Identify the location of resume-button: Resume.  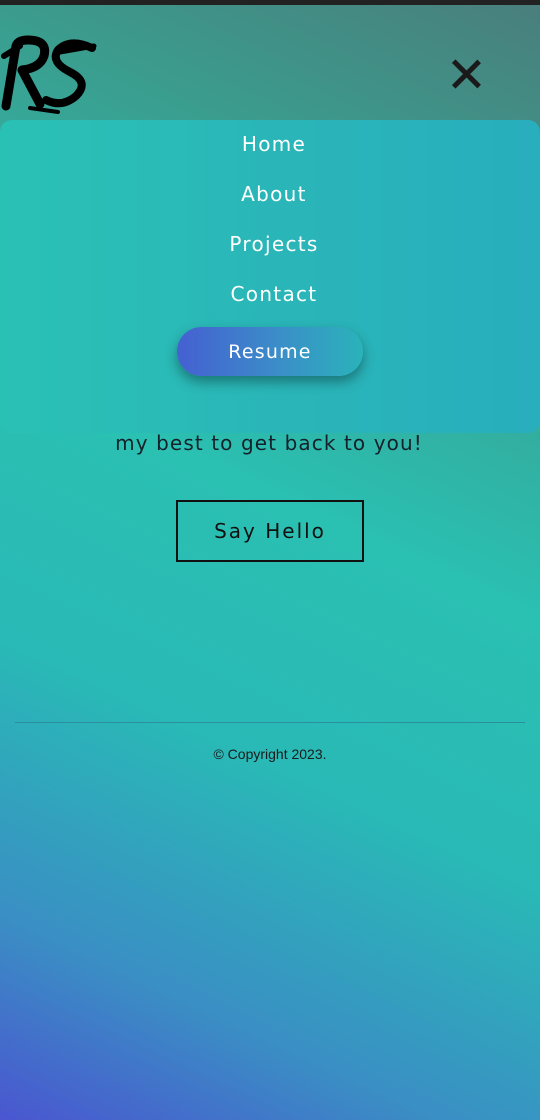
(270, 351).